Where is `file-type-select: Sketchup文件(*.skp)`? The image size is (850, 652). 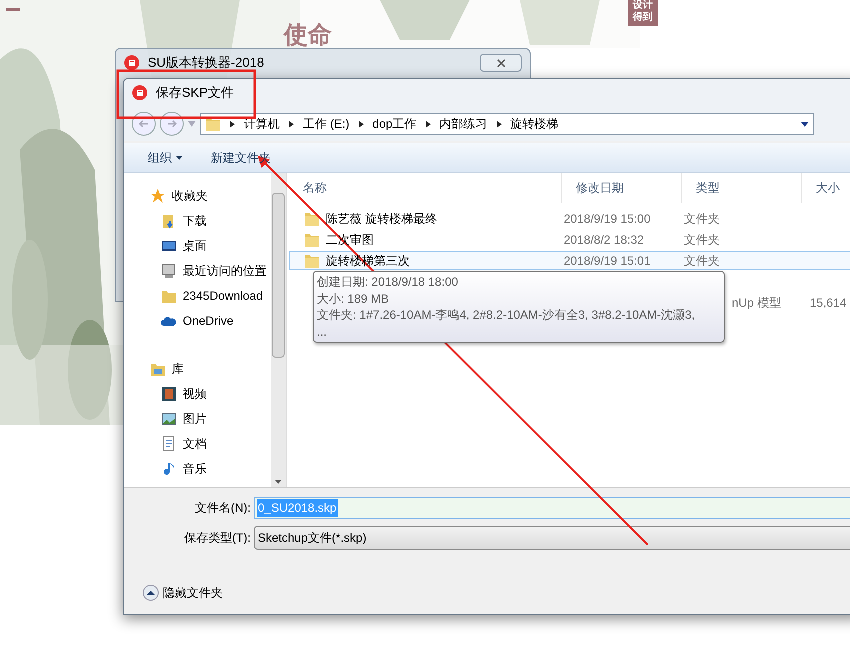
file-type-select: Sketchup文件(*.skp) is located at coordinates (552, 538).